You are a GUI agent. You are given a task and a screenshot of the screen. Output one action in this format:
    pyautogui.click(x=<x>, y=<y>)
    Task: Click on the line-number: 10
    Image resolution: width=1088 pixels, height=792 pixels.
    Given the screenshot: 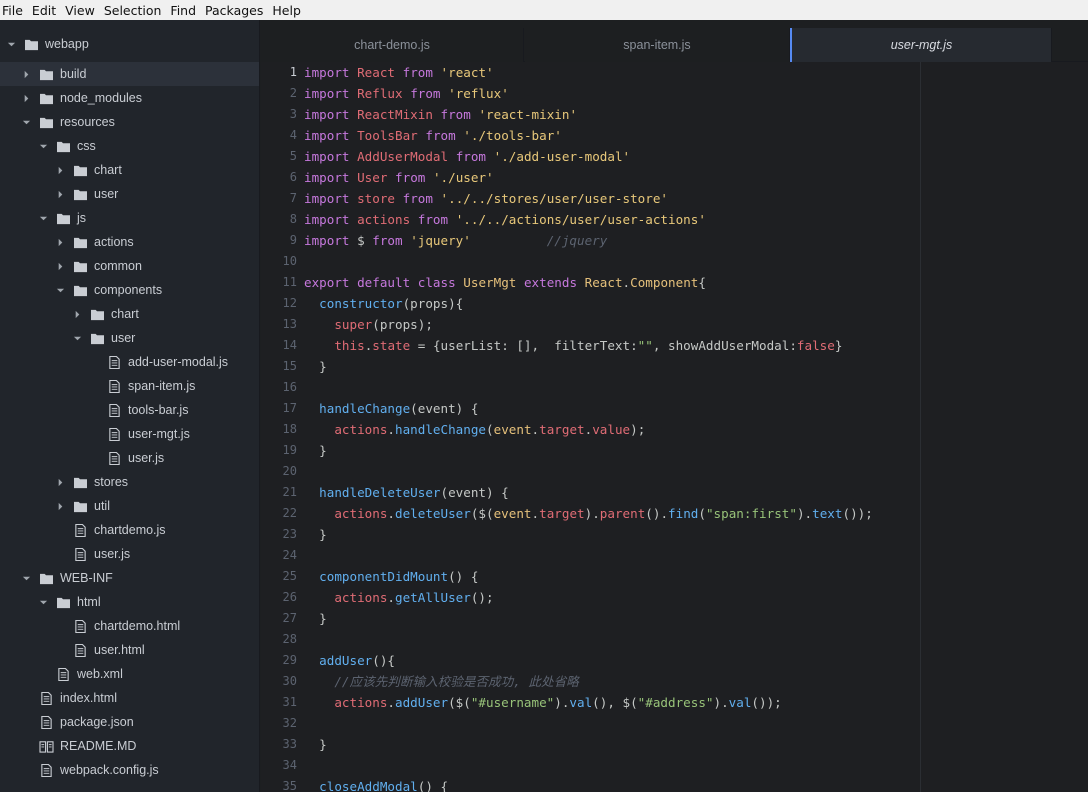 What is the action you would take?
    pyautogui.click(x=289, y=261)
    